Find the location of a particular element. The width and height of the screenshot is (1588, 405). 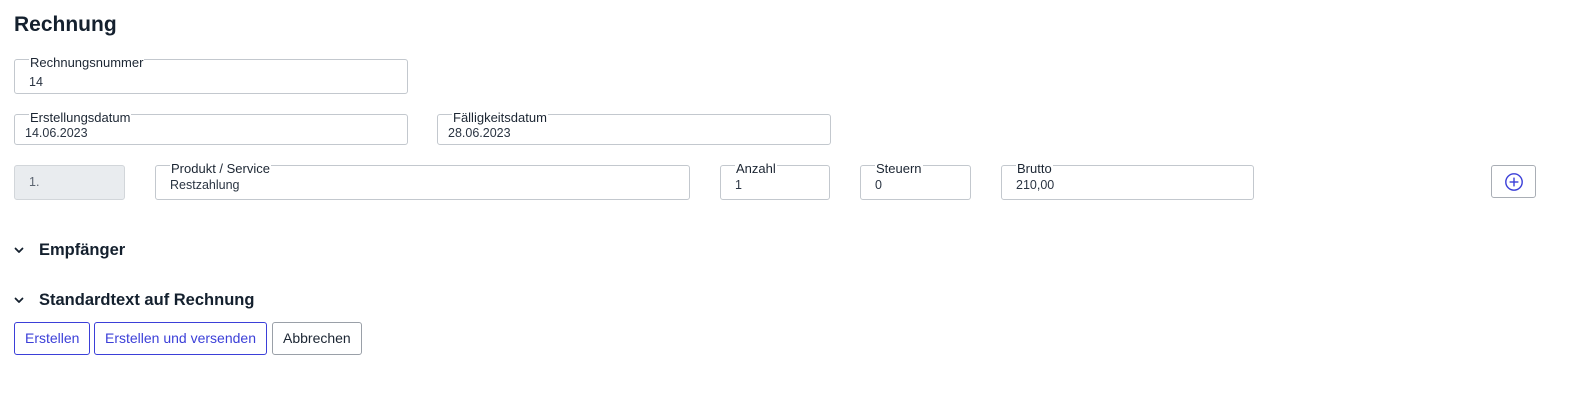

page-title: Rechnung is located at coordinates (65, 24).